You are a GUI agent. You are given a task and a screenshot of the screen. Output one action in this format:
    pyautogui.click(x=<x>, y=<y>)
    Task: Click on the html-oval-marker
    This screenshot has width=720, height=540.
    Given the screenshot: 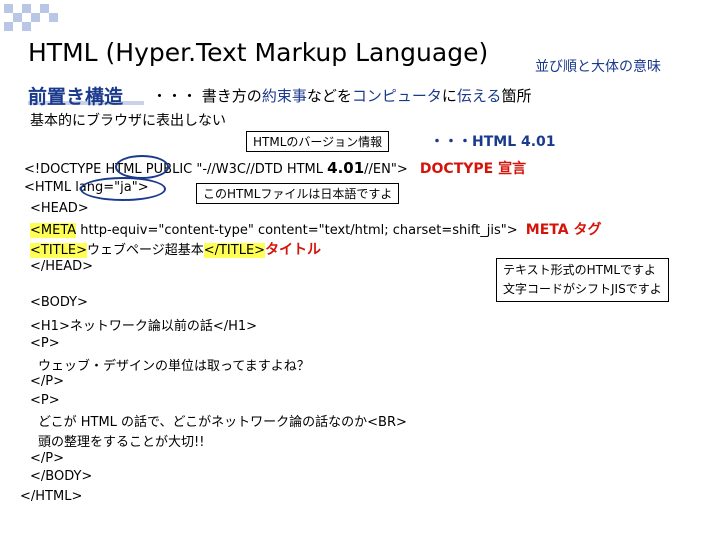 What is the action you would take?
    pyautogui.click(x=142, y=167)
    